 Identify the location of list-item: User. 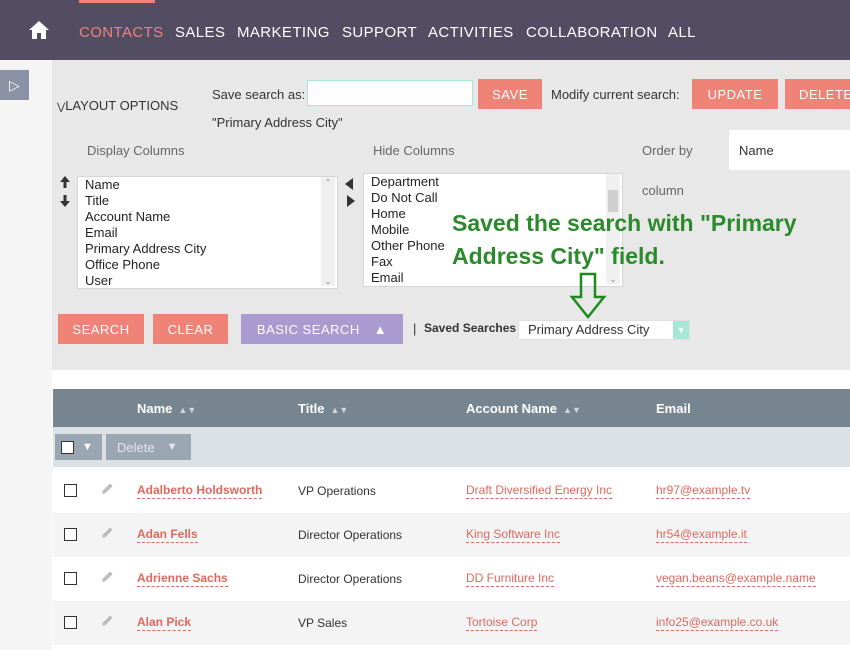
(207, 280).